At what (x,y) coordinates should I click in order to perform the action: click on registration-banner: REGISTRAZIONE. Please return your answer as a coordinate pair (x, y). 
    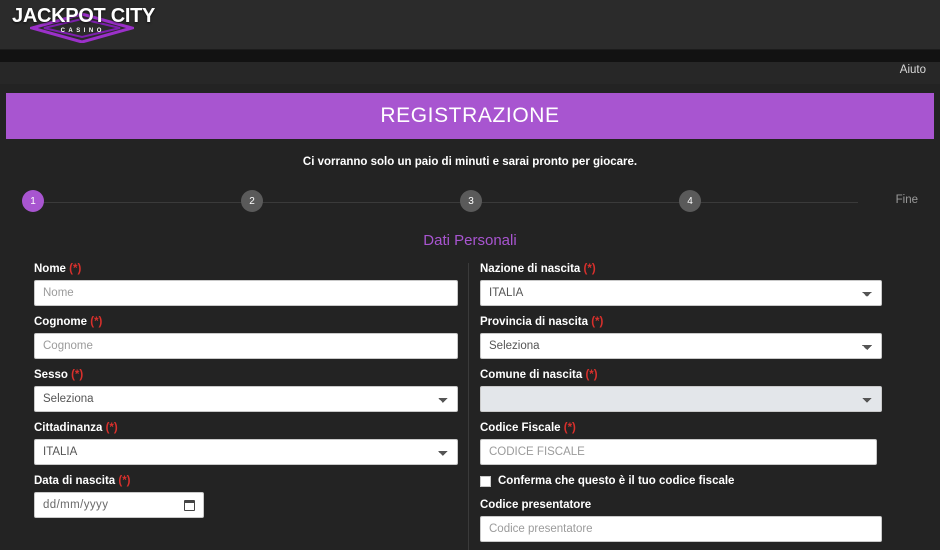
    Looking at the image, I should click on (470, 116).